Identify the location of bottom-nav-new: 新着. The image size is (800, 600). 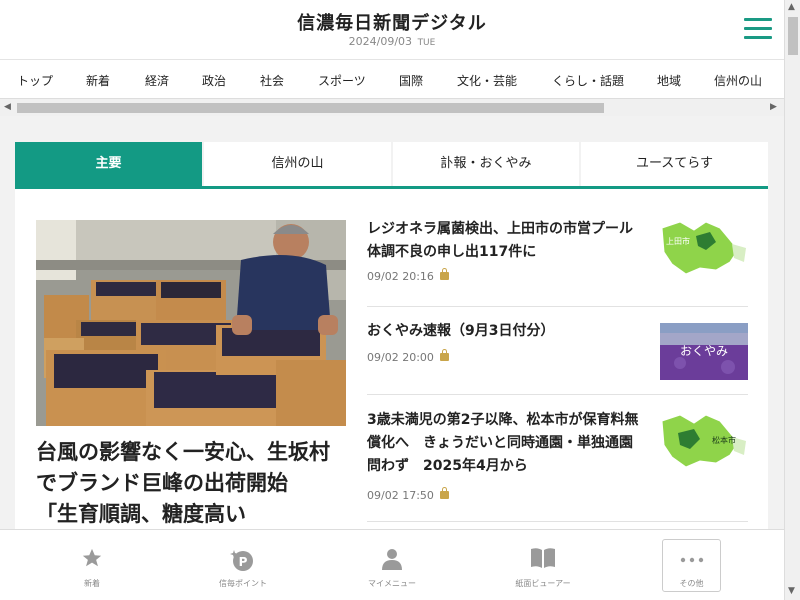
(92, 565).